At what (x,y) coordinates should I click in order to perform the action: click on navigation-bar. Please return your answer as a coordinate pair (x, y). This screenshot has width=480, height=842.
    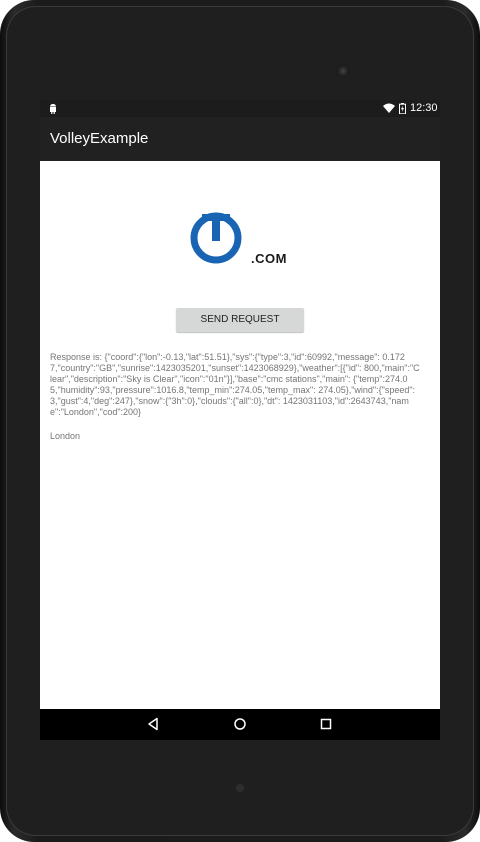
    Looking at the image, I should click on (240, 724).